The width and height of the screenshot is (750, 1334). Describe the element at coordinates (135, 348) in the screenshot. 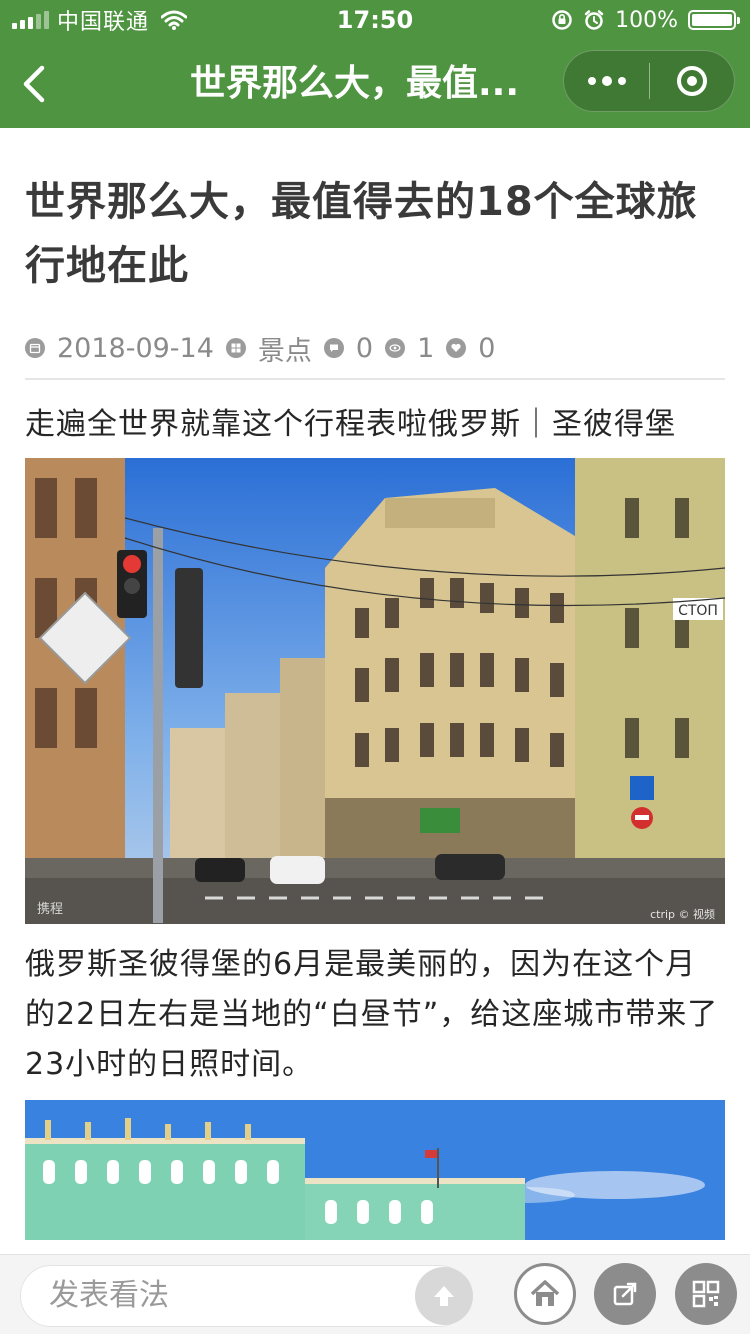

I see `article-date: 2018-09-14` at that location.